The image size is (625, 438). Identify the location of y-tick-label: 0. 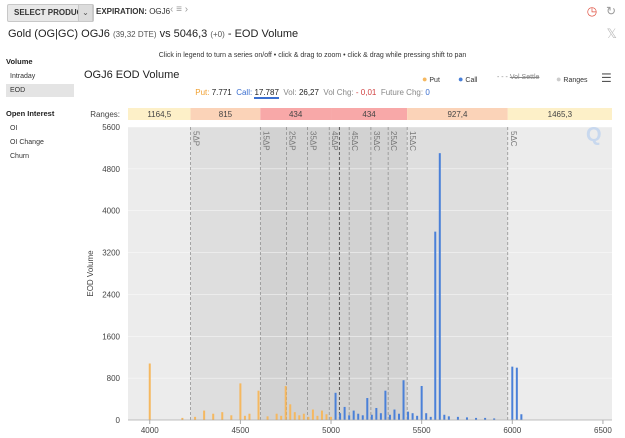
(118, 420).